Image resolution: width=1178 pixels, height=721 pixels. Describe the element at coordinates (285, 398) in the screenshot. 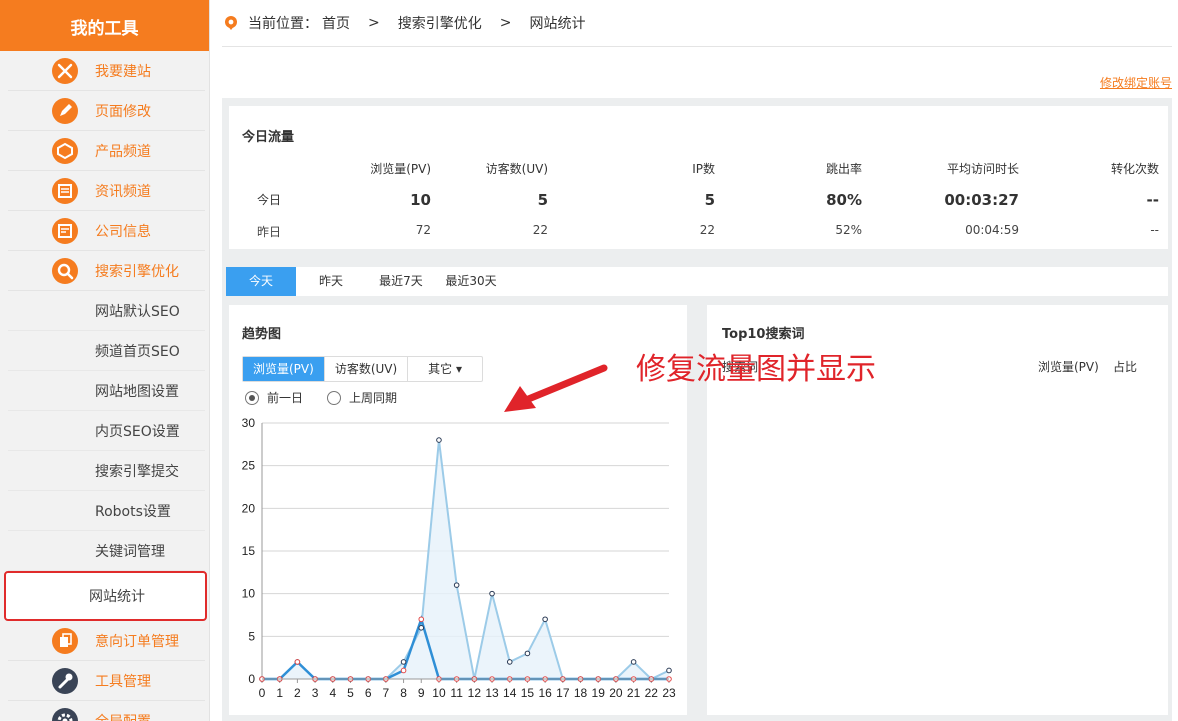

I see `radio-previous-day-label: 前一日` at that location.